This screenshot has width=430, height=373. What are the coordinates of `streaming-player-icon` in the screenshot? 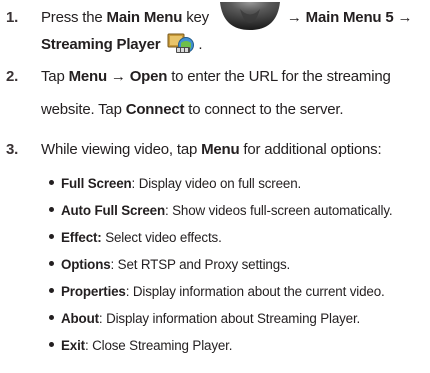 It's located at (181, 43).